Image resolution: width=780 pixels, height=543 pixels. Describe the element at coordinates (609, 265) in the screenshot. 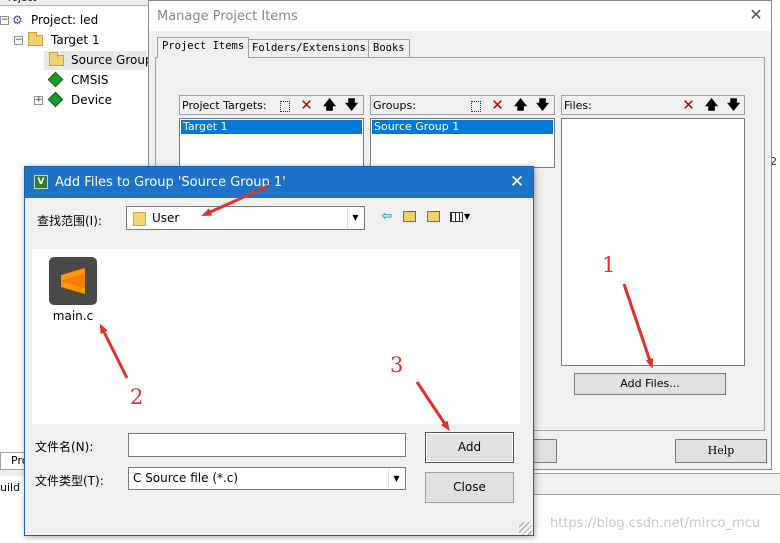

I see `annotation-number-1: 1` at that location.